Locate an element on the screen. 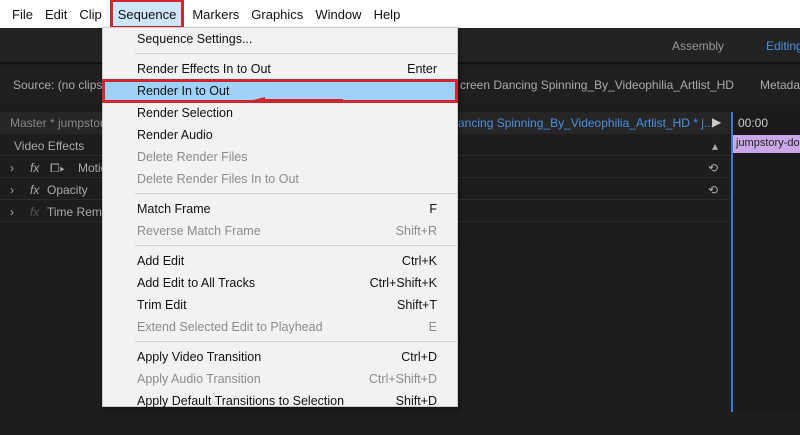  menu-item-shortcut: E is located at coordinates (432, 327).